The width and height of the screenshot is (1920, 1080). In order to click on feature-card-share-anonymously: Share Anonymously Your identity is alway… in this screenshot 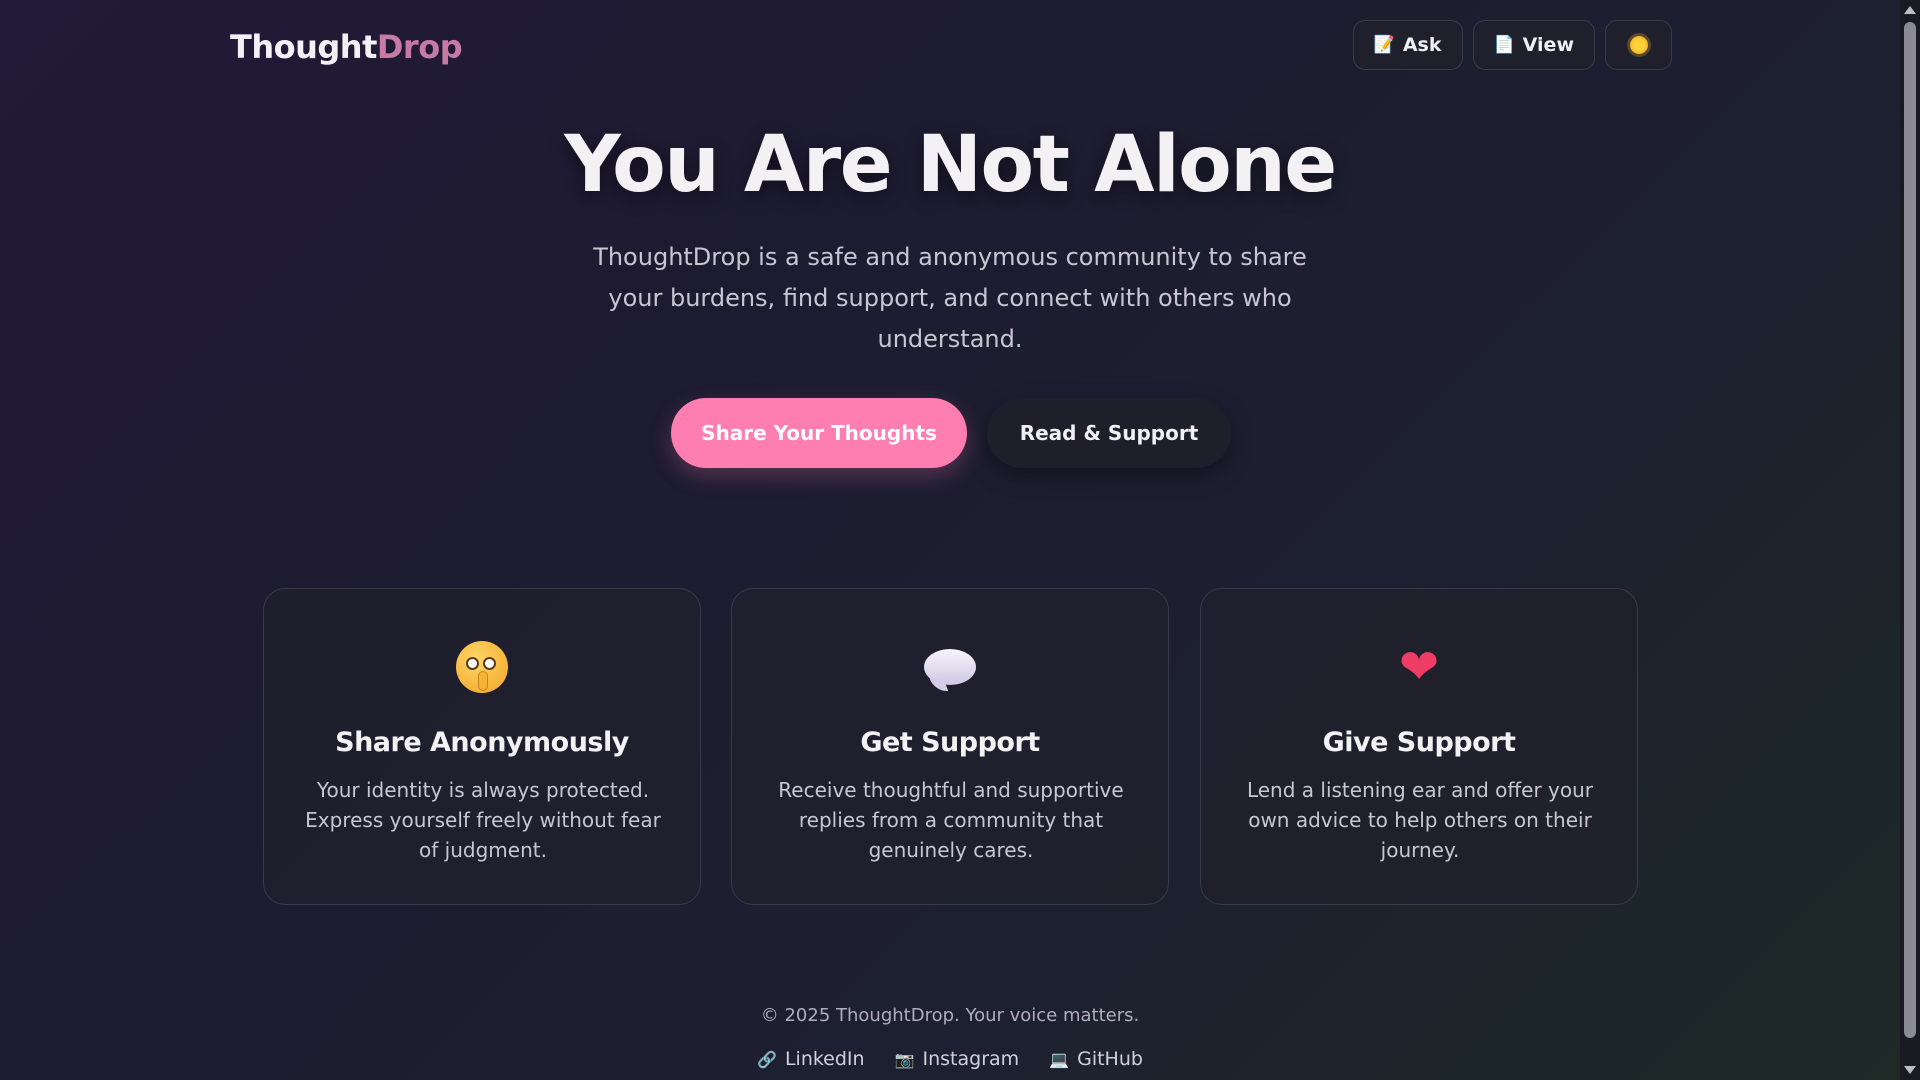, I will do `click(482, 746)`.